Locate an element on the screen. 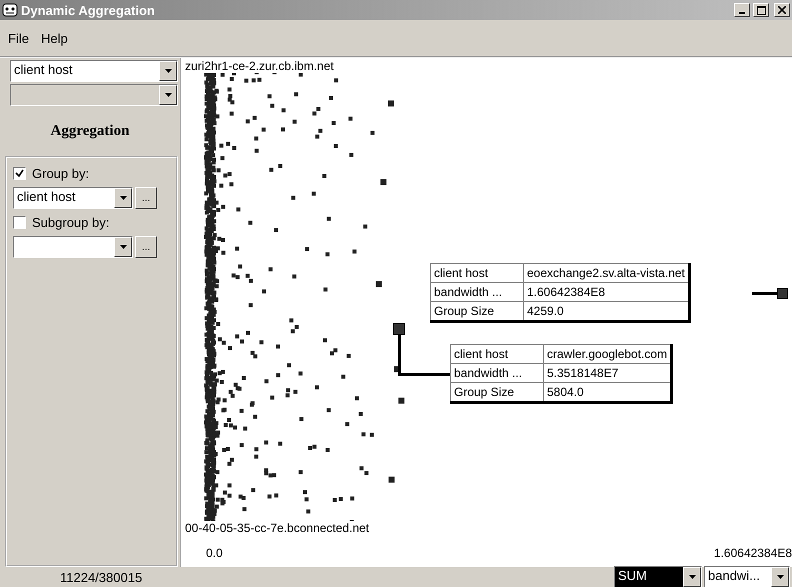 This screenshot has height=587, width=792. group-by-select: client host is located at coordinates (73, 198).